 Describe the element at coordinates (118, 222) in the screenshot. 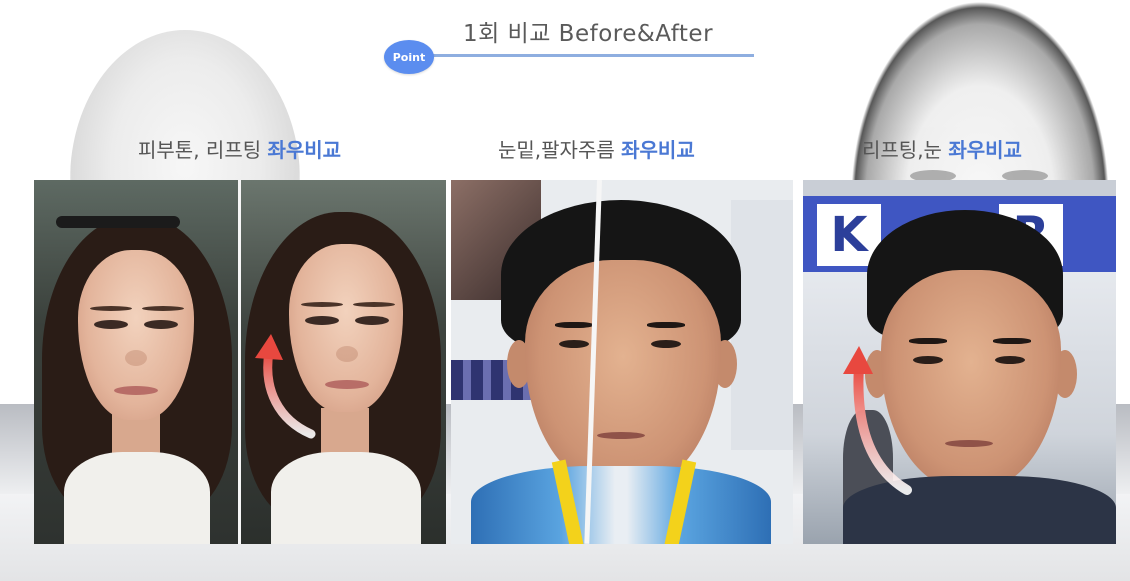

I see `sunglasses` at that location.